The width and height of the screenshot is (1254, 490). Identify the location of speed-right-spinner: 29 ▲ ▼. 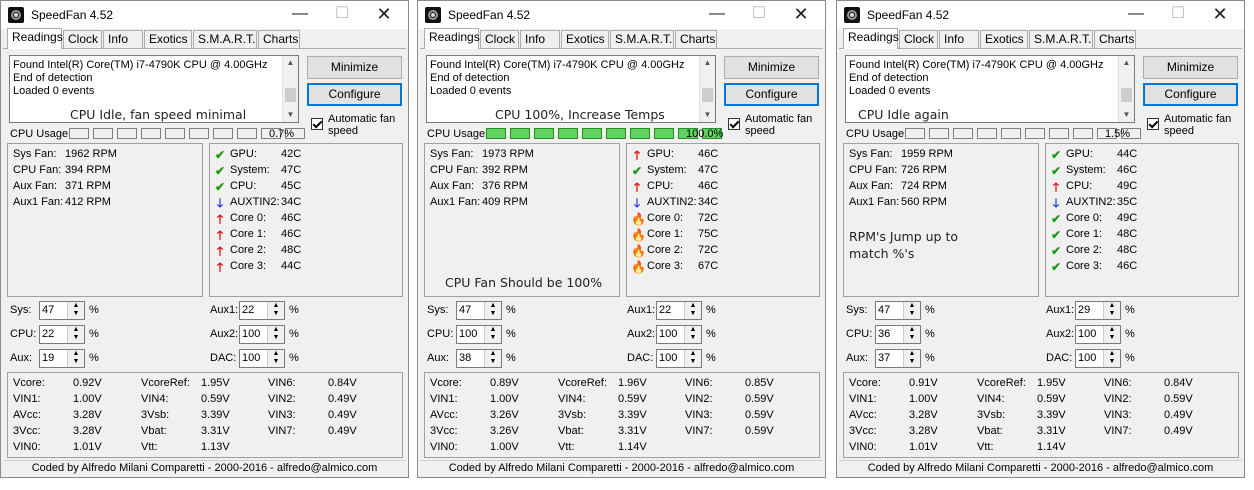
(1098, 310).